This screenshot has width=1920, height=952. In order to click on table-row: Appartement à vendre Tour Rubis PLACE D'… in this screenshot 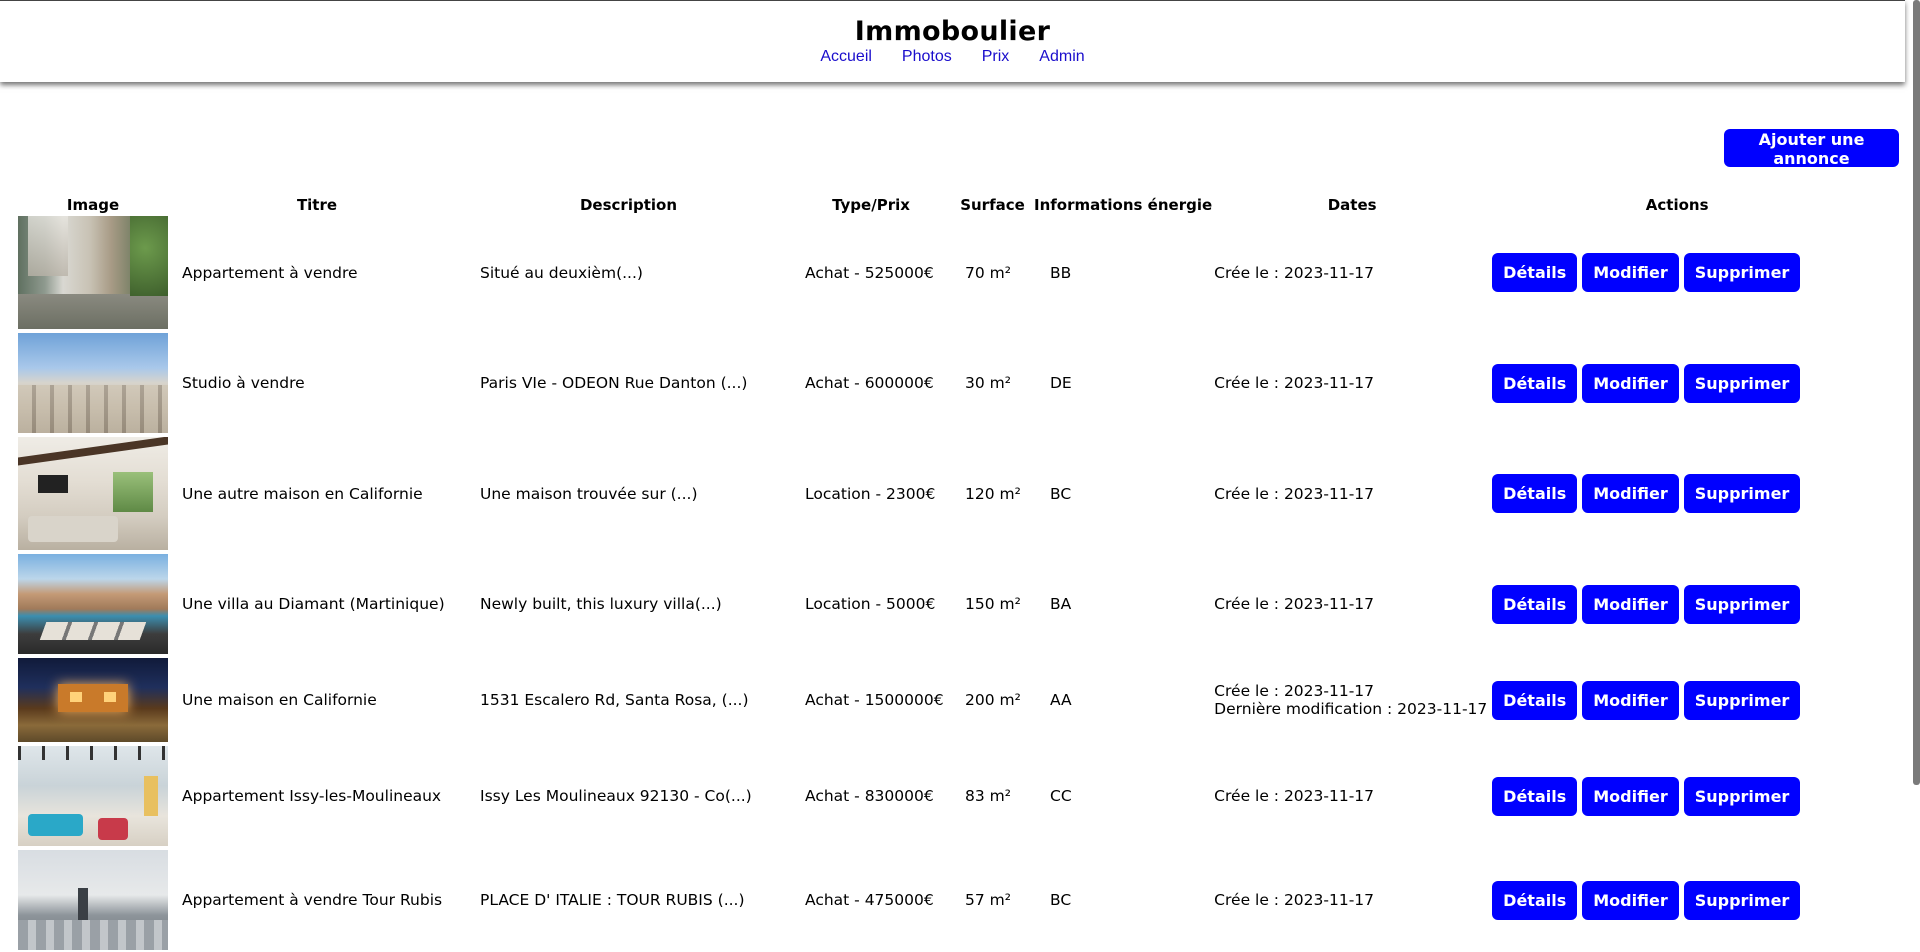, I will do `click(940, 900)`.